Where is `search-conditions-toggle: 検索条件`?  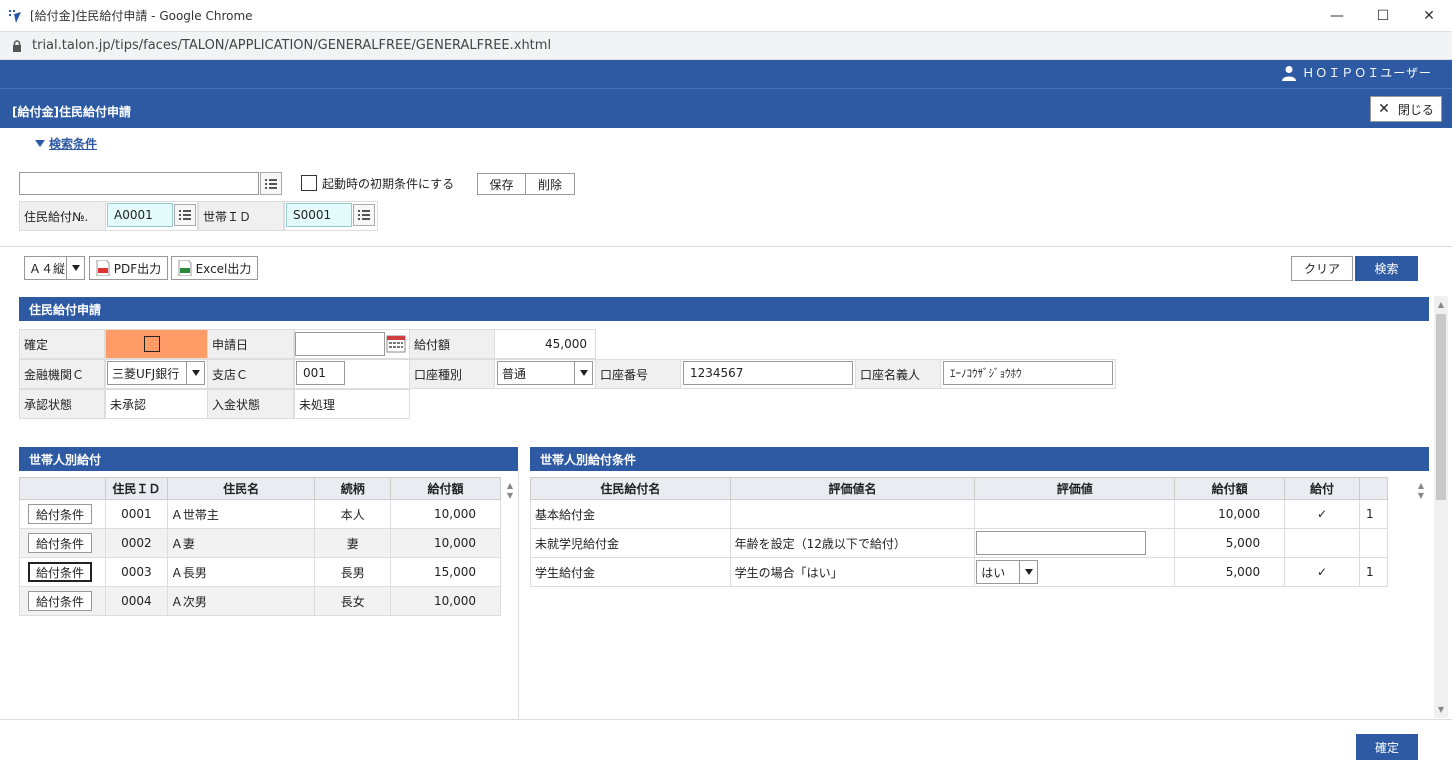 search-conditions-toggle: 検索条件 is located at coordinates (66, 143).